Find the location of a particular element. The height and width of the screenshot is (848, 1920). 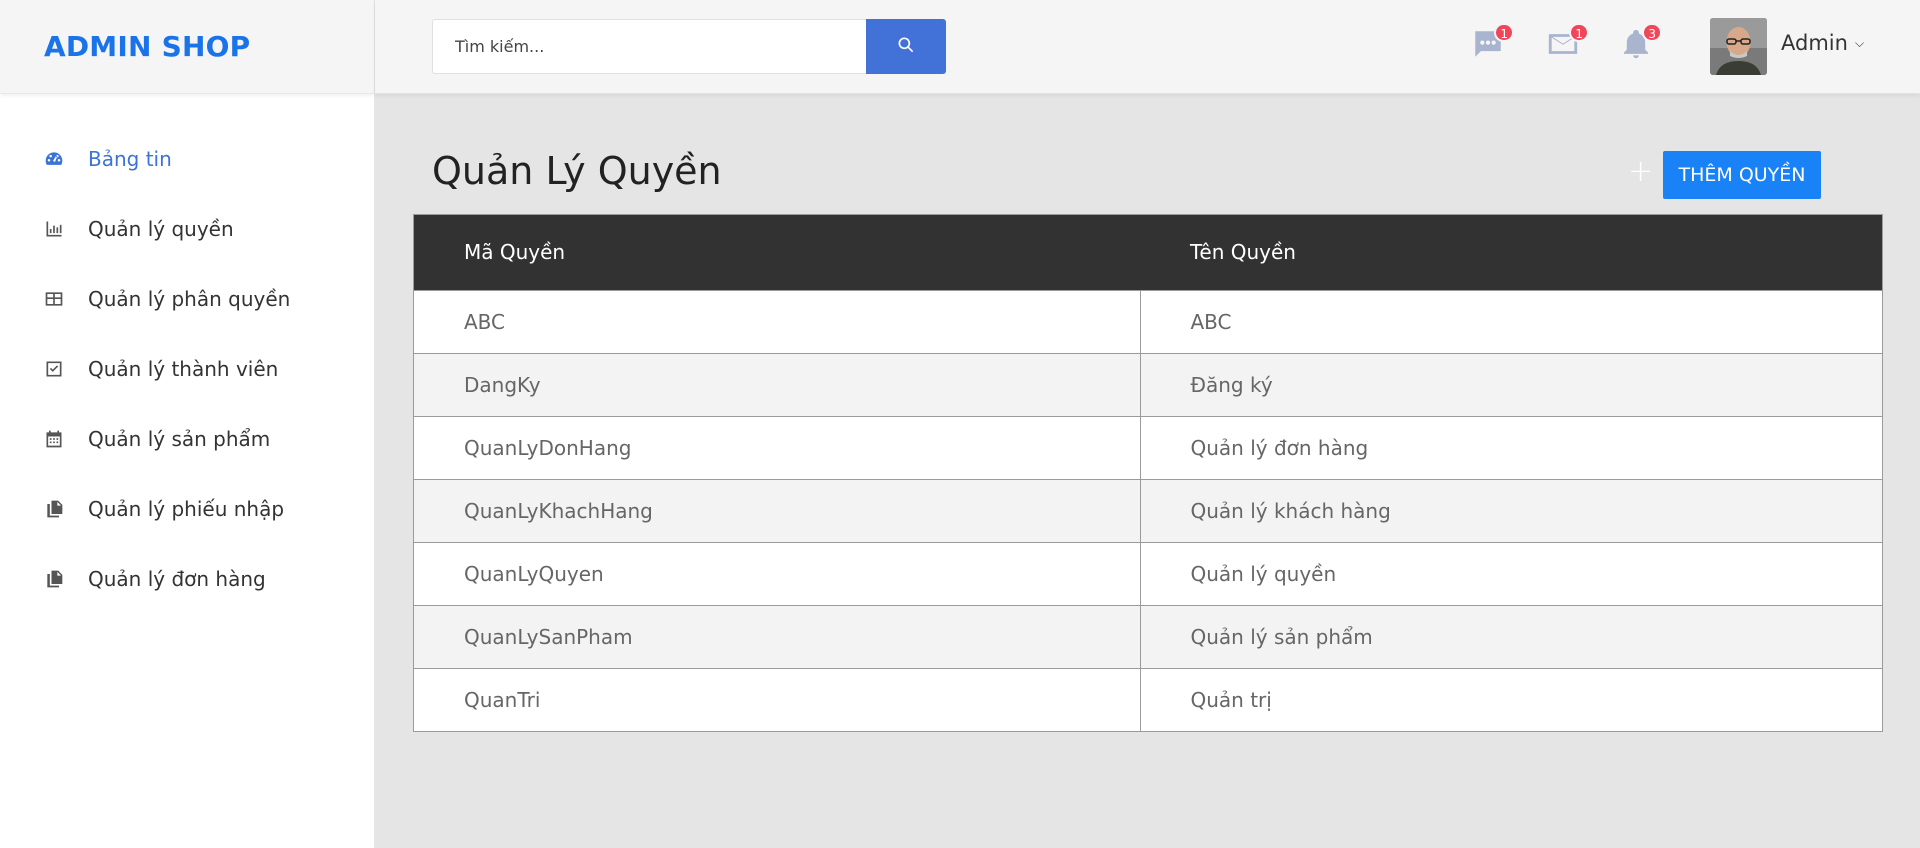

sidebar-item-label: Quản lý sản phẩm is located at coordinates (179, 439).